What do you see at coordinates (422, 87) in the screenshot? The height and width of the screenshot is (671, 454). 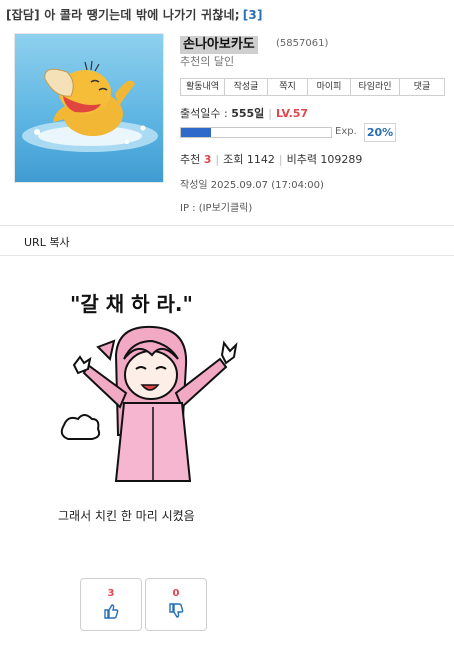 I see `menu-comments-button: 댓글` at bounding box center [422, 87].